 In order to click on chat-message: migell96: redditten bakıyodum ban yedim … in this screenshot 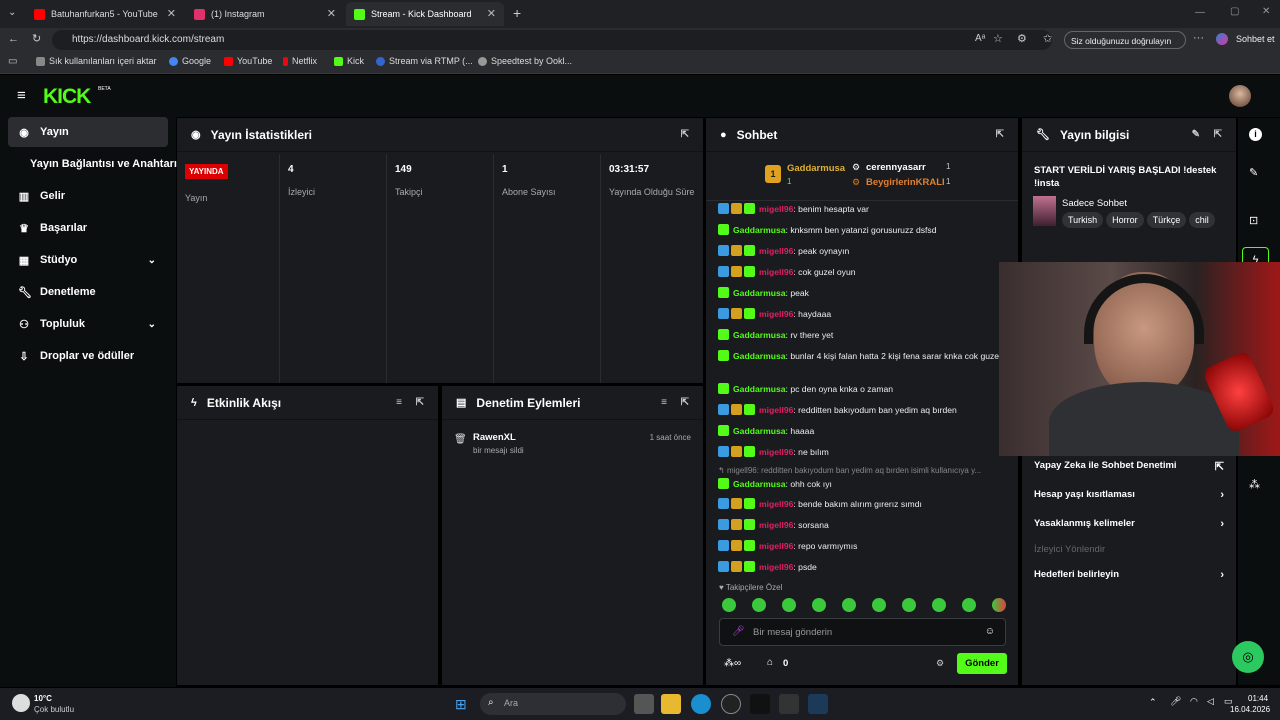, I will do `click(860, 410)`.